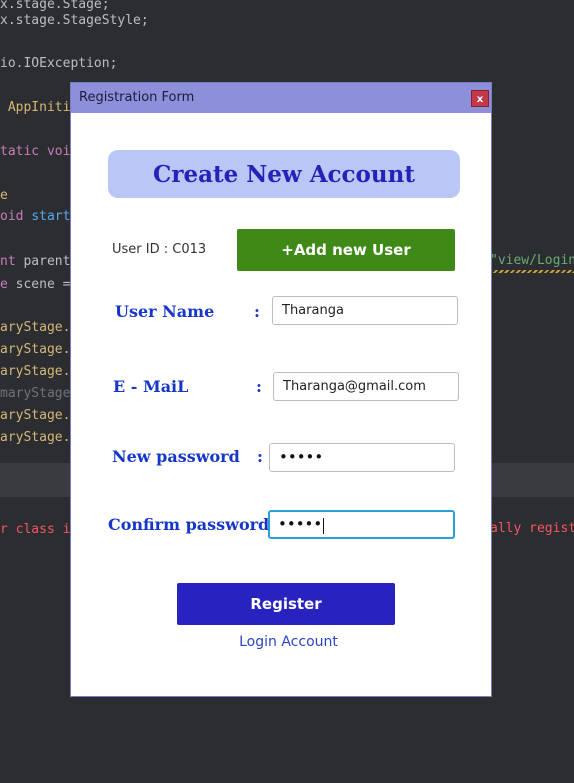  What do you see at coordinates (137, 97) in the screenshot?
I see `dialog-title: Registration Form` at bounding box center [137, 97].